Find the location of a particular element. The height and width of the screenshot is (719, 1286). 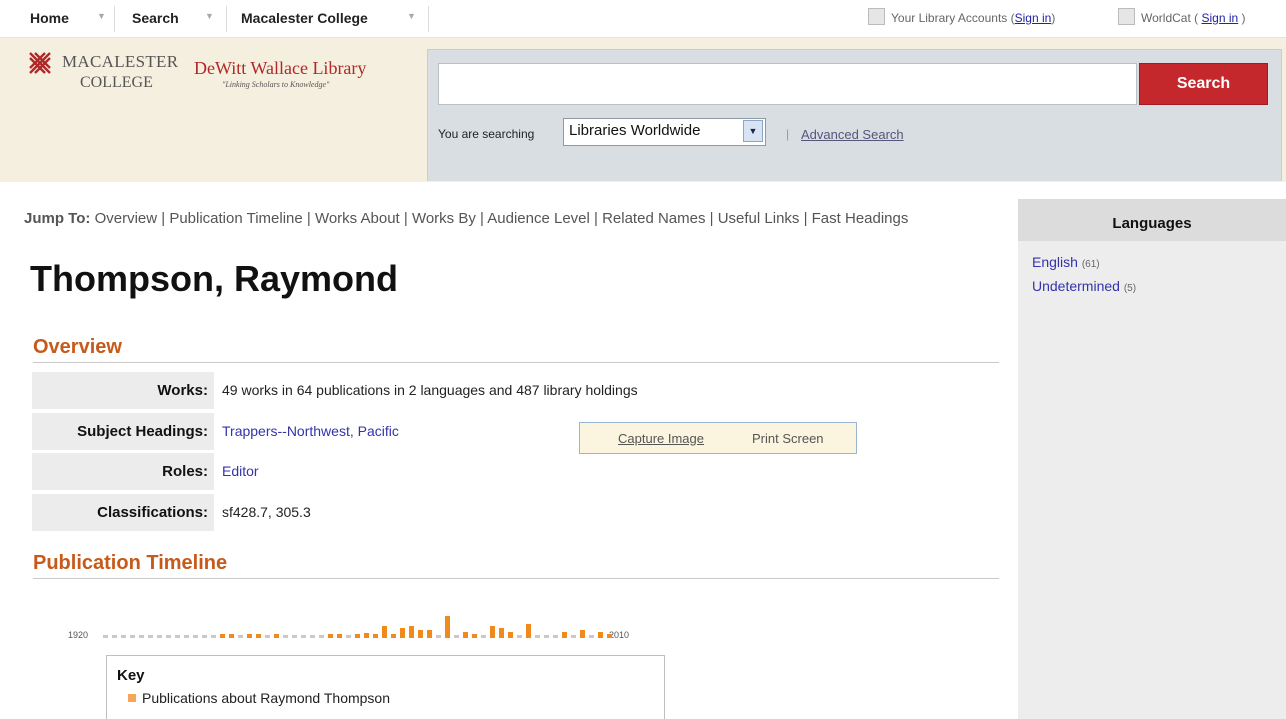

jump-link-works-about: Works About is located at coordinates (357, 218).